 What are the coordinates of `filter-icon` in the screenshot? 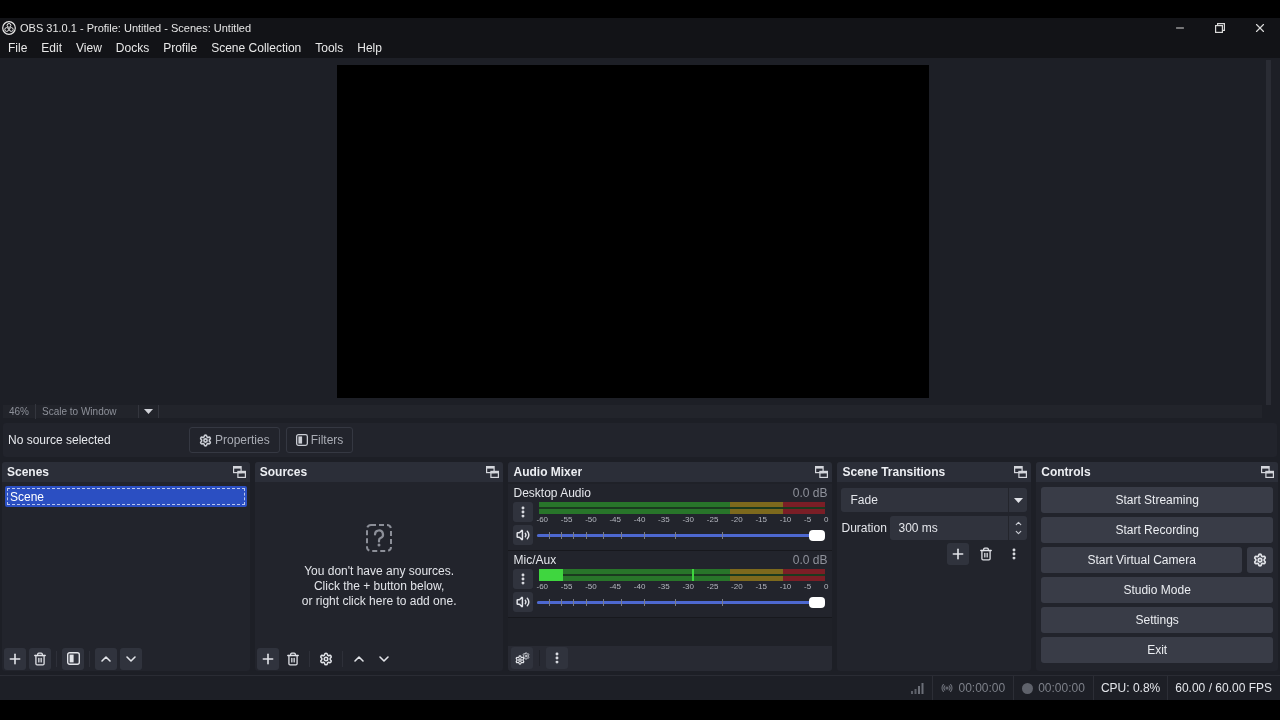 It's located at (73, 658).